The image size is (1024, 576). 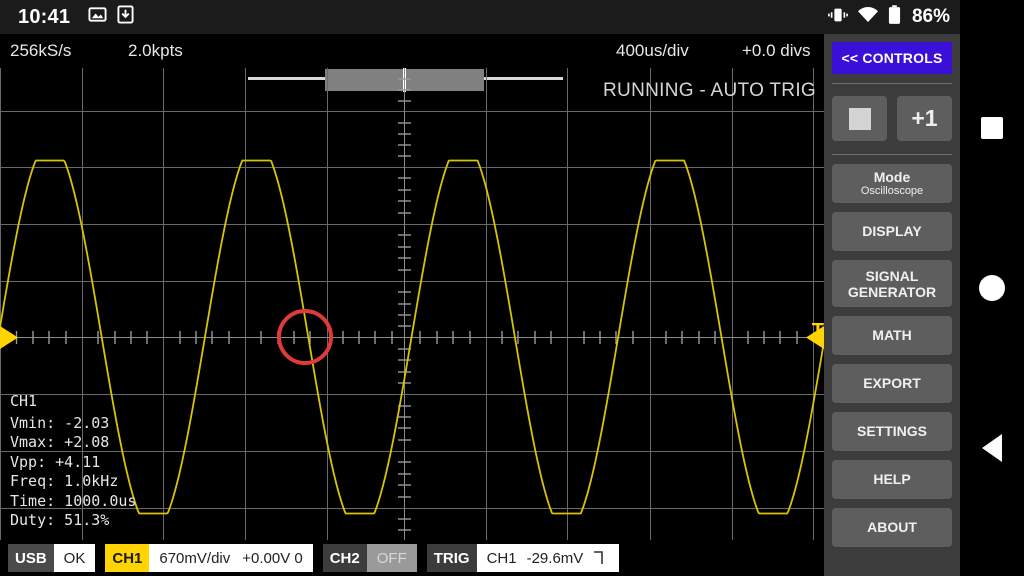 I want to click on trigger-settings-box: TRIG CH1 -29.6mV, so click(x=523, y=558).